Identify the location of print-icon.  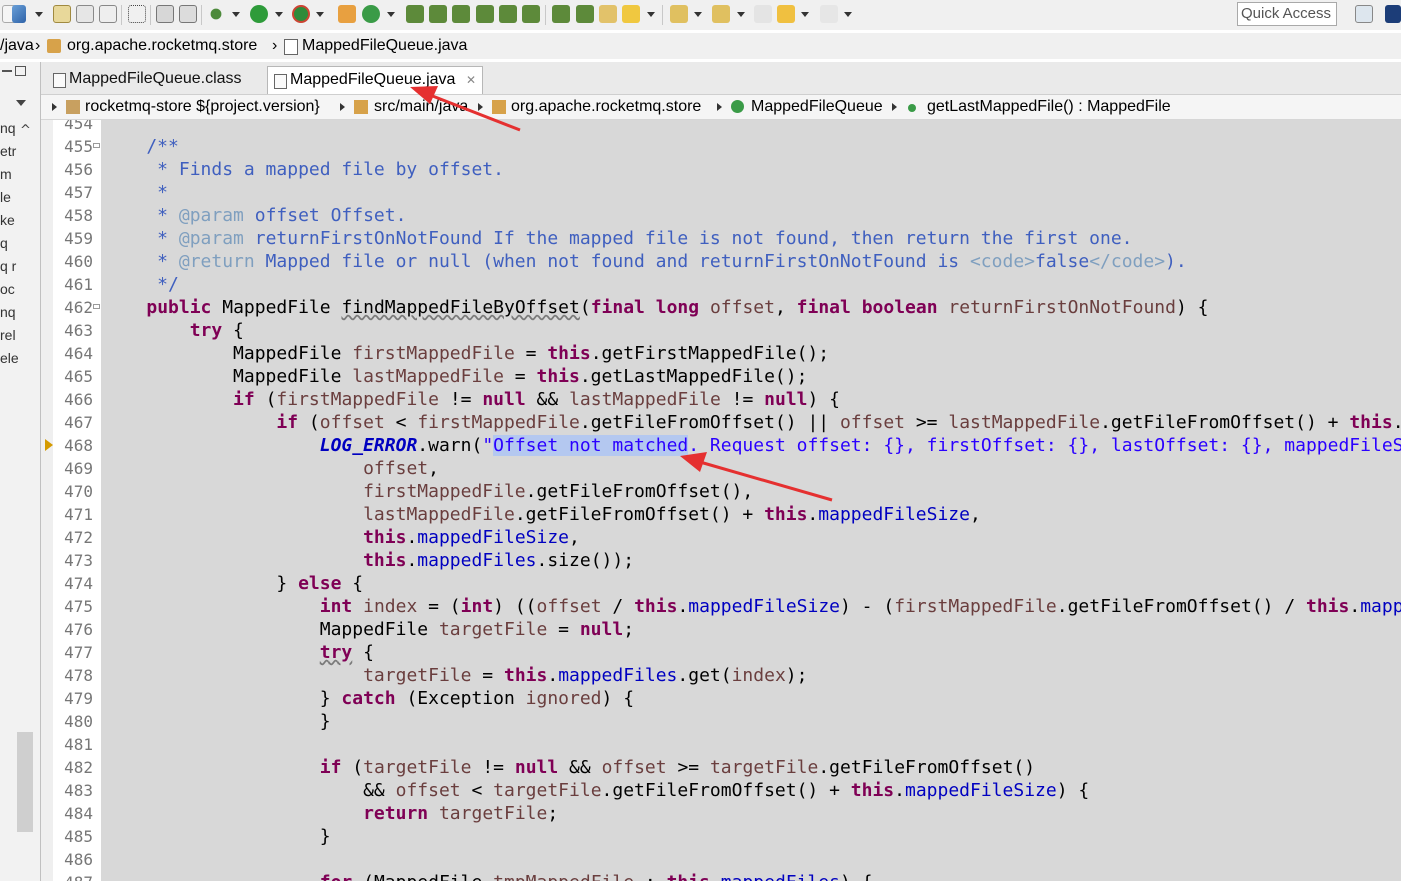
(85, 14).